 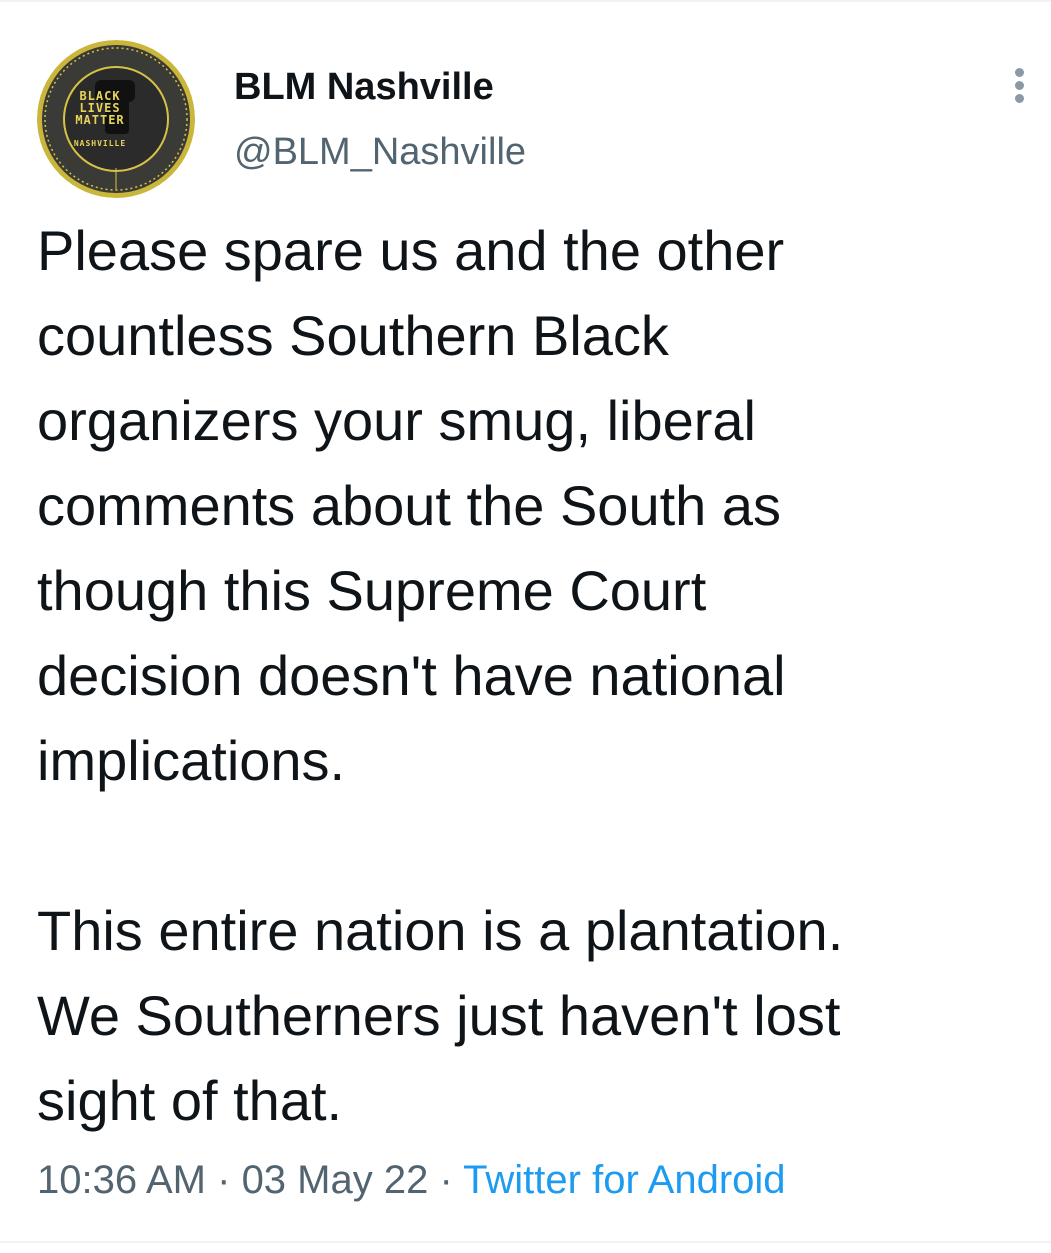 What do you see at coordinates (353, 335) in the screenshot?
I see `tweet-line: countless Southern Black` at bounding box center [353, 335].